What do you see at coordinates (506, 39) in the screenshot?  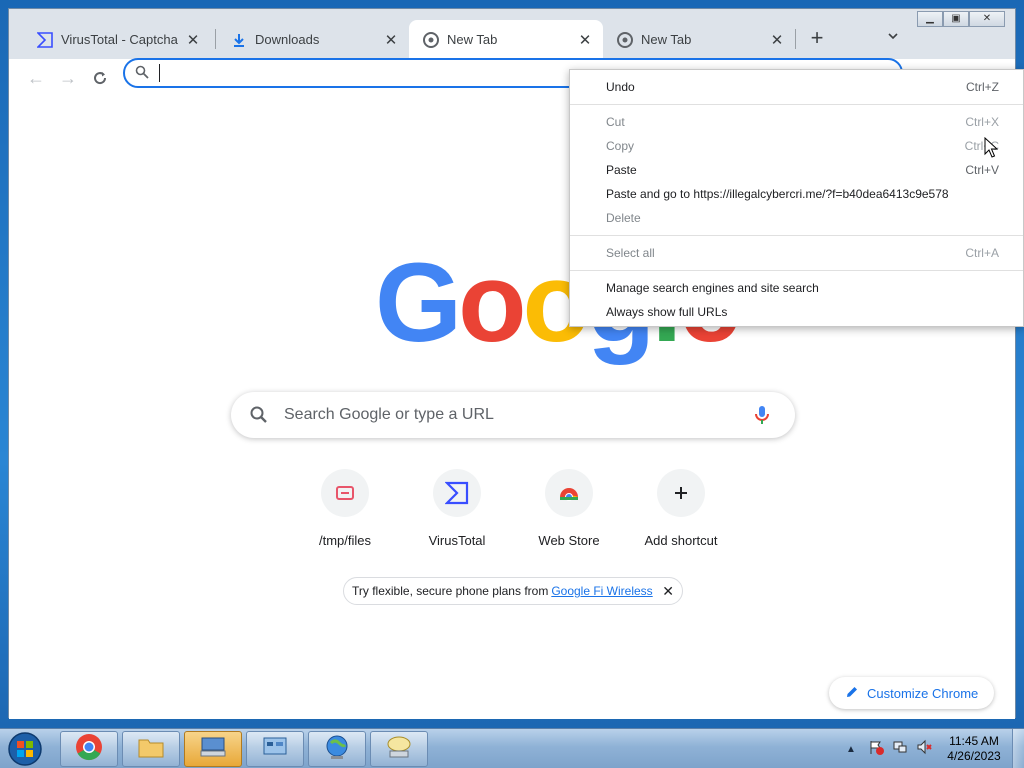 I see `tab-new-tab-active: New Tab ✕` at bounding box center [506, 39].